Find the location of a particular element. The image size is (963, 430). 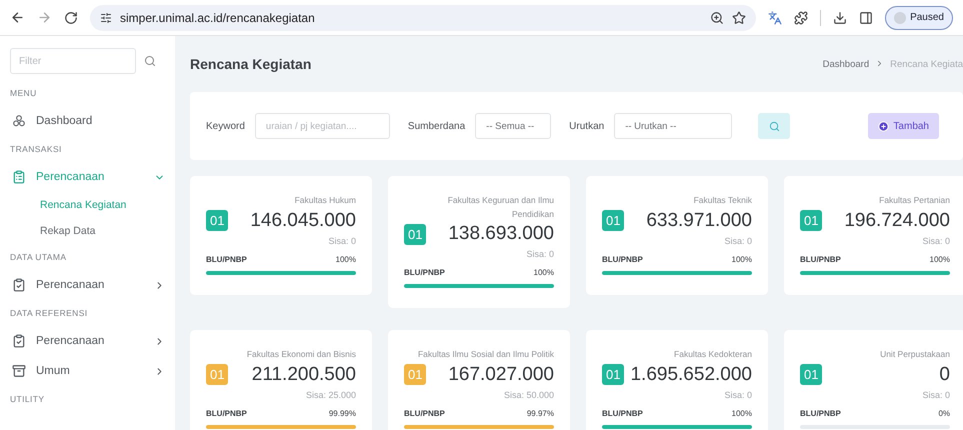

unit-name: Fakultas Hukum is located at coordinates (325, 200).